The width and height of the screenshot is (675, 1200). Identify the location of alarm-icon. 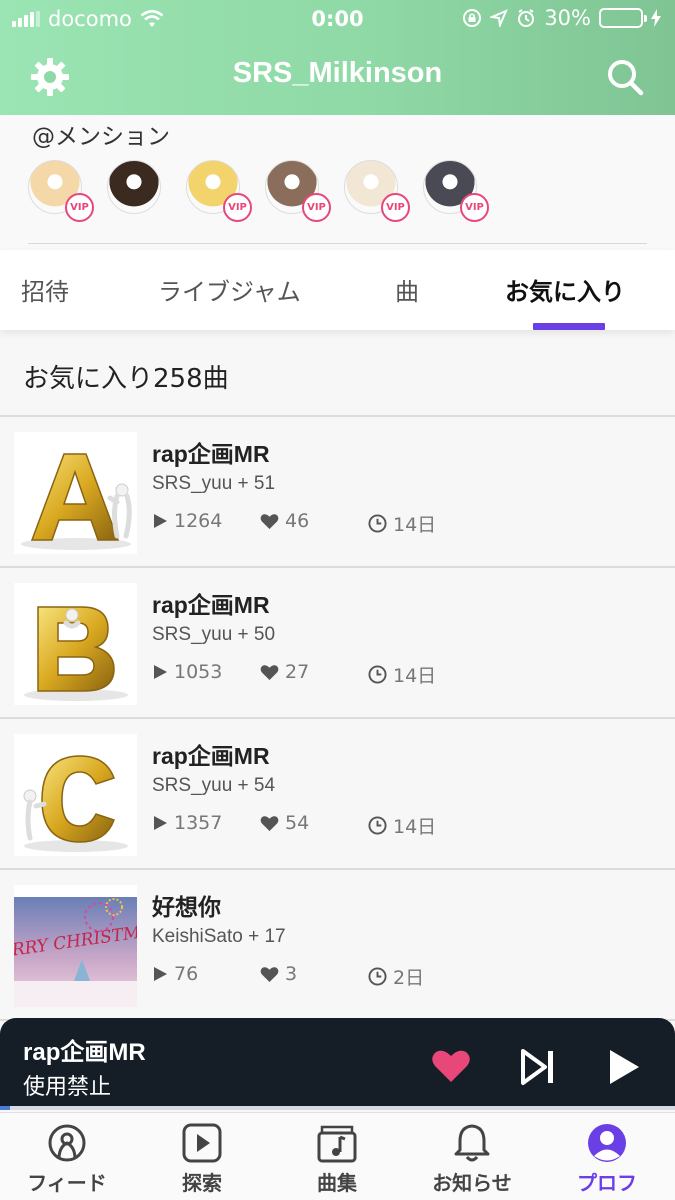
(526, 18).